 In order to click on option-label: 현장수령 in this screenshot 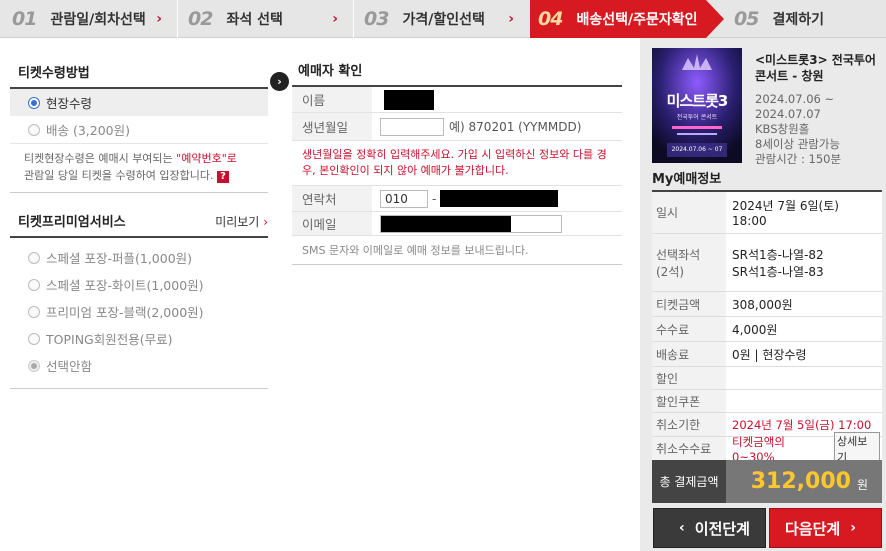, I will do `click(69, 103)`.